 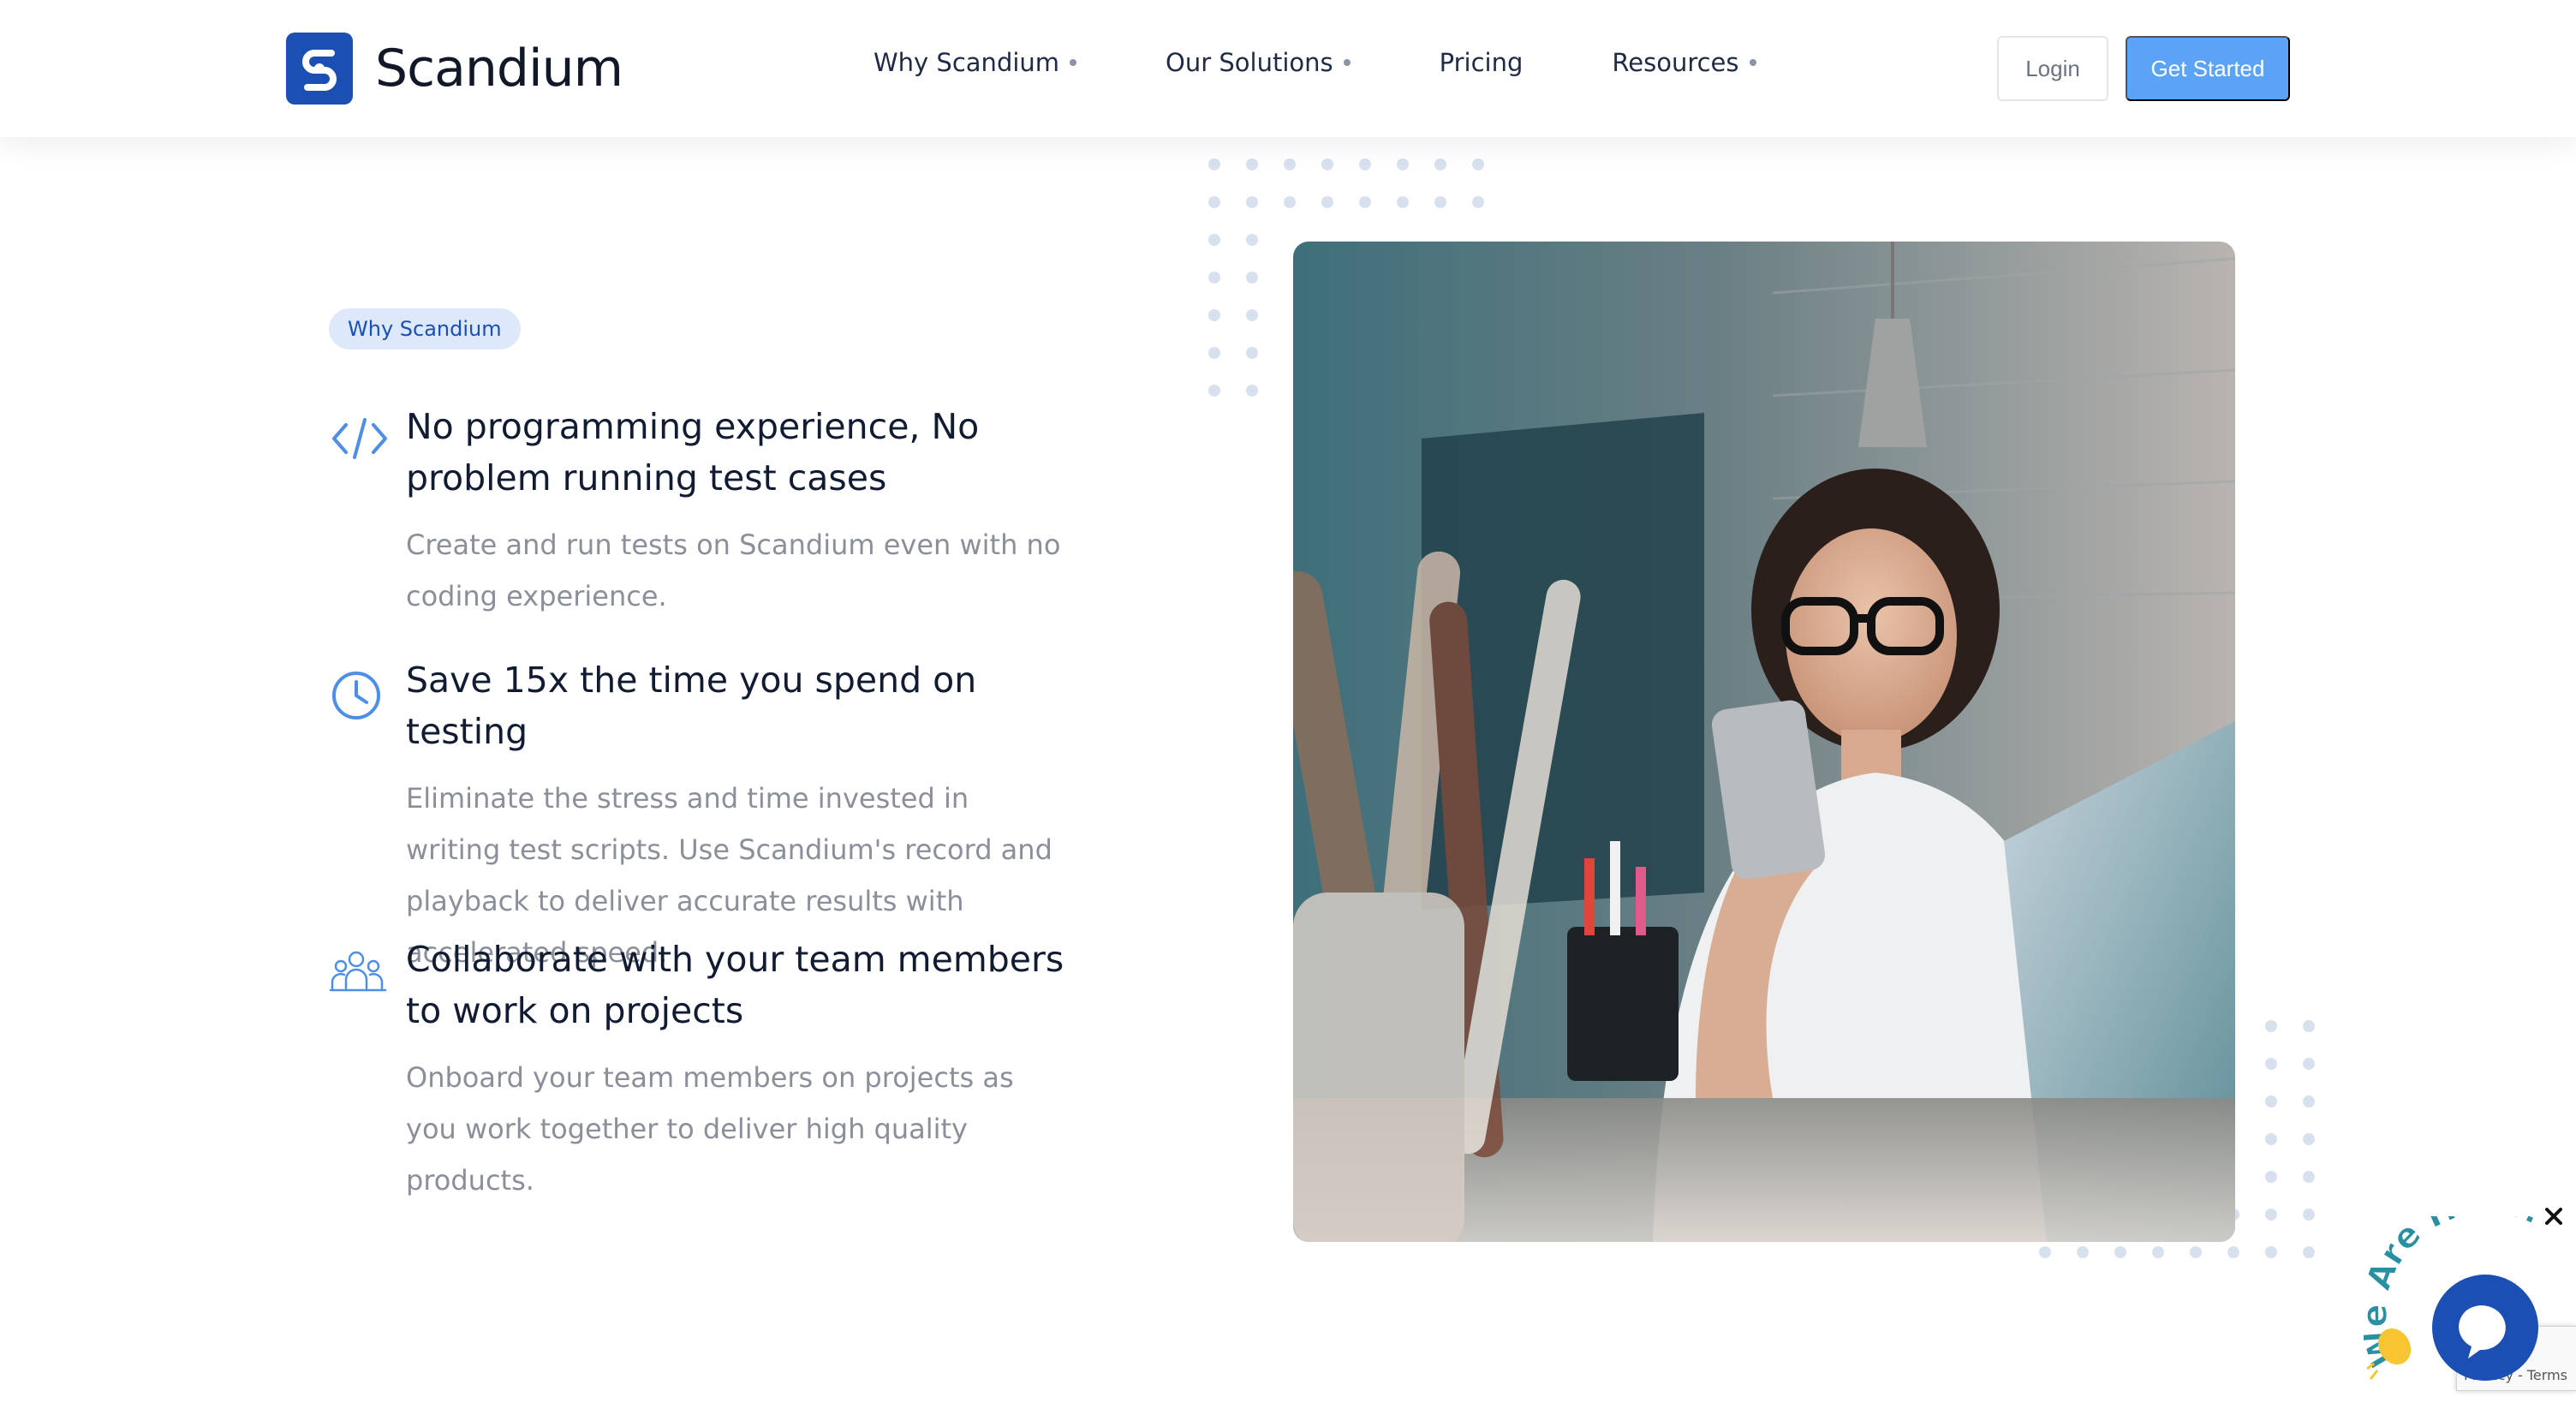 What do you see at coordinates (360, 971) in the screenshot?
I see `team-icon` at bounding box center [360, 971].